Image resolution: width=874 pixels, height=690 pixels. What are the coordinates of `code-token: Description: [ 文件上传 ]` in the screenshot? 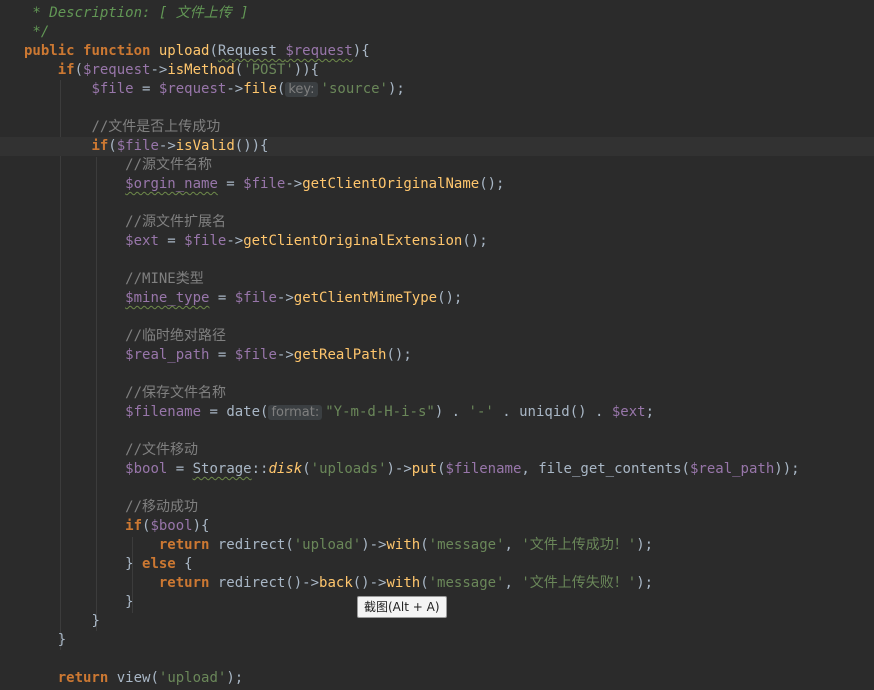 It's located at (149, 13).